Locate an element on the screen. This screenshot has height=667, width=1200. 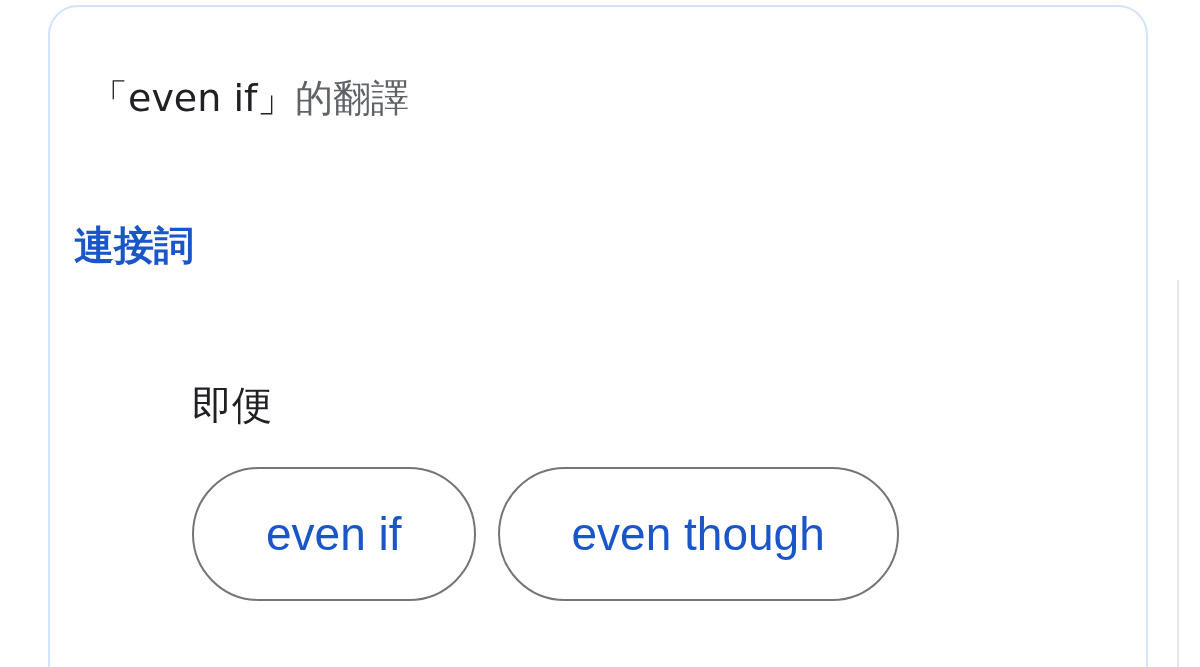
translation-text: 即便 is located at coordinates (232, 405).